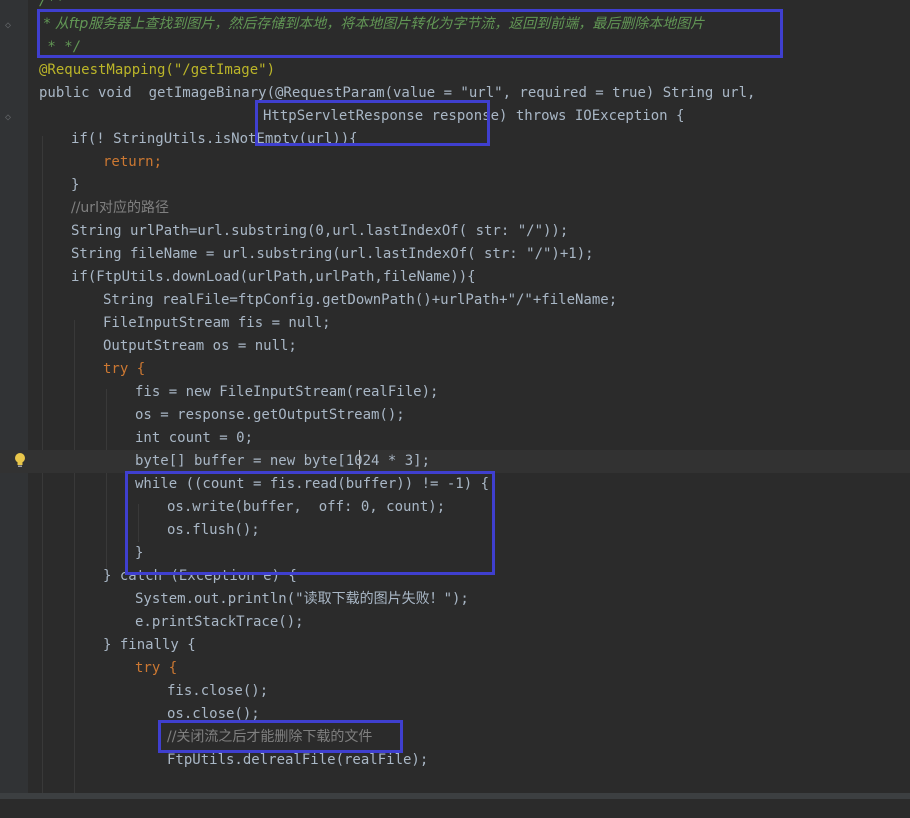 The width and height of the screenshot is (910, 818). I want to click on closing-brace: }, so click(75, 185).